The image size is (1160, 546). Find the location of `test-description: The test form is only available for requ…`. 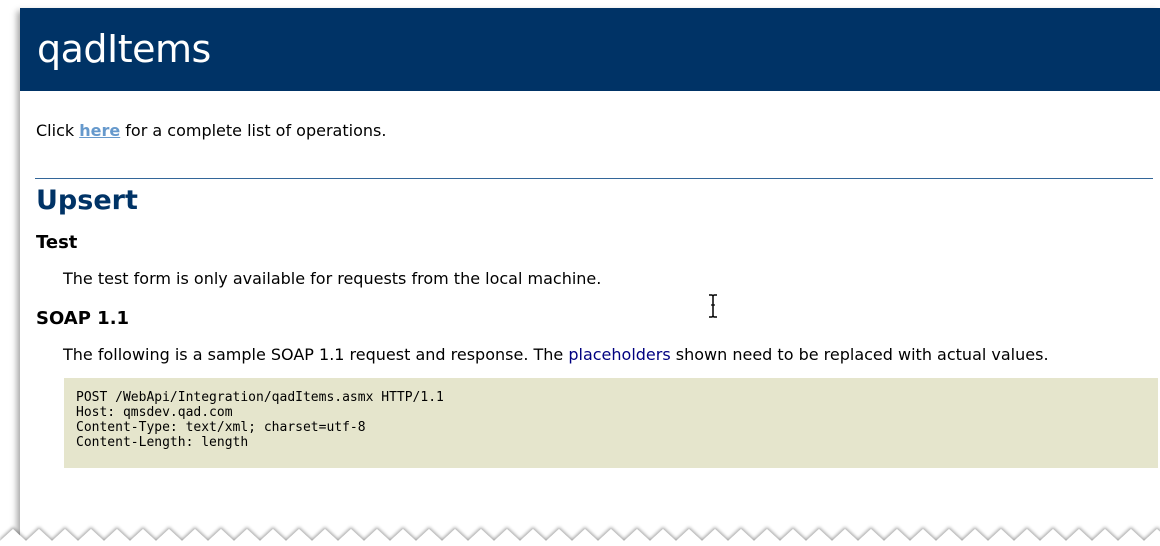

test-description: The test form is only available for requ… is located at coordinates (332, 278).